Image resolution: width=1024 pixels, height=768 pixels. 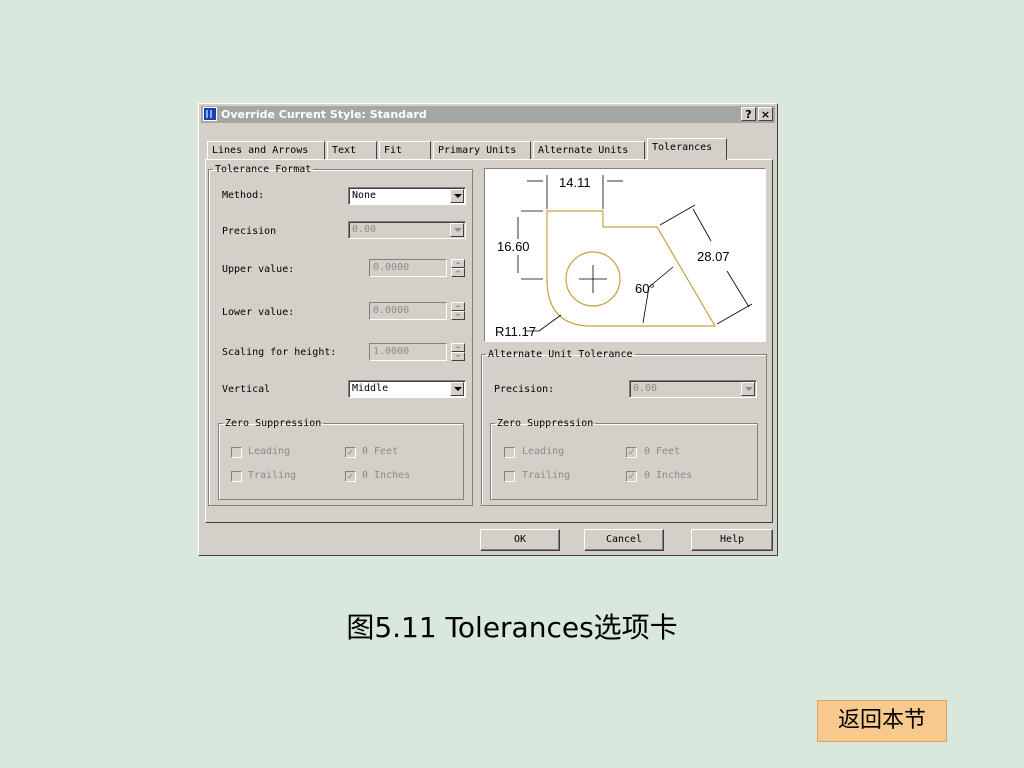 I want to click on inches-checkbox: ✓, so click(x=350, y=476).